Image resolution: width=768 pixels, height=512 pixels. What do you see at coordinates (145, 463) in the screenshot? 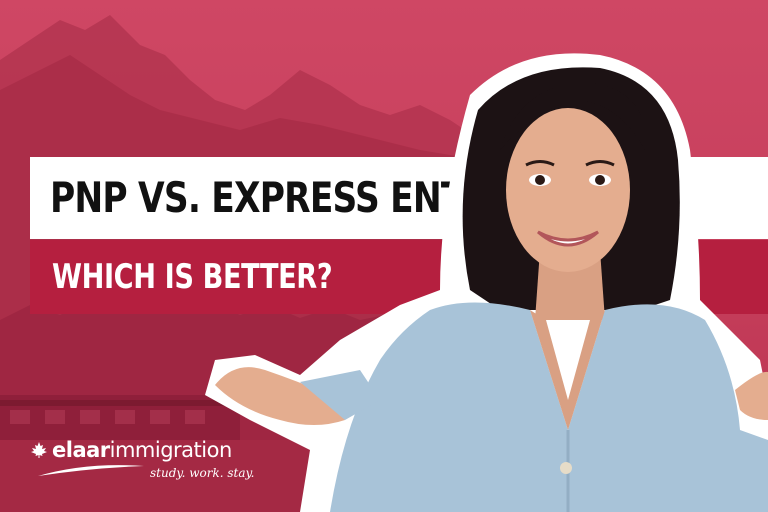
I see `brand-logo: elaarimmigration study. work. stay.` at bounding box center [145, 463].